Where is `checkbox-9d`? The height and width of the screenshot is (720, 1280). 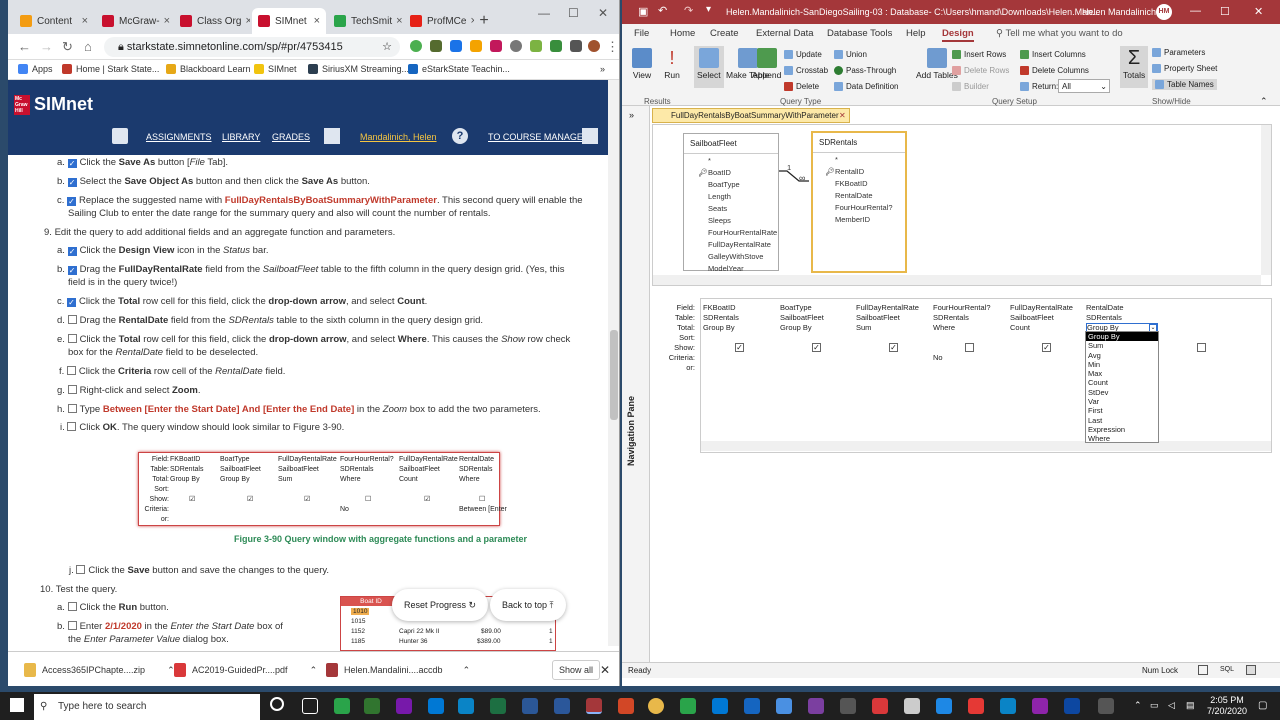
checkbox-9d is located at coordinates (72, 319).